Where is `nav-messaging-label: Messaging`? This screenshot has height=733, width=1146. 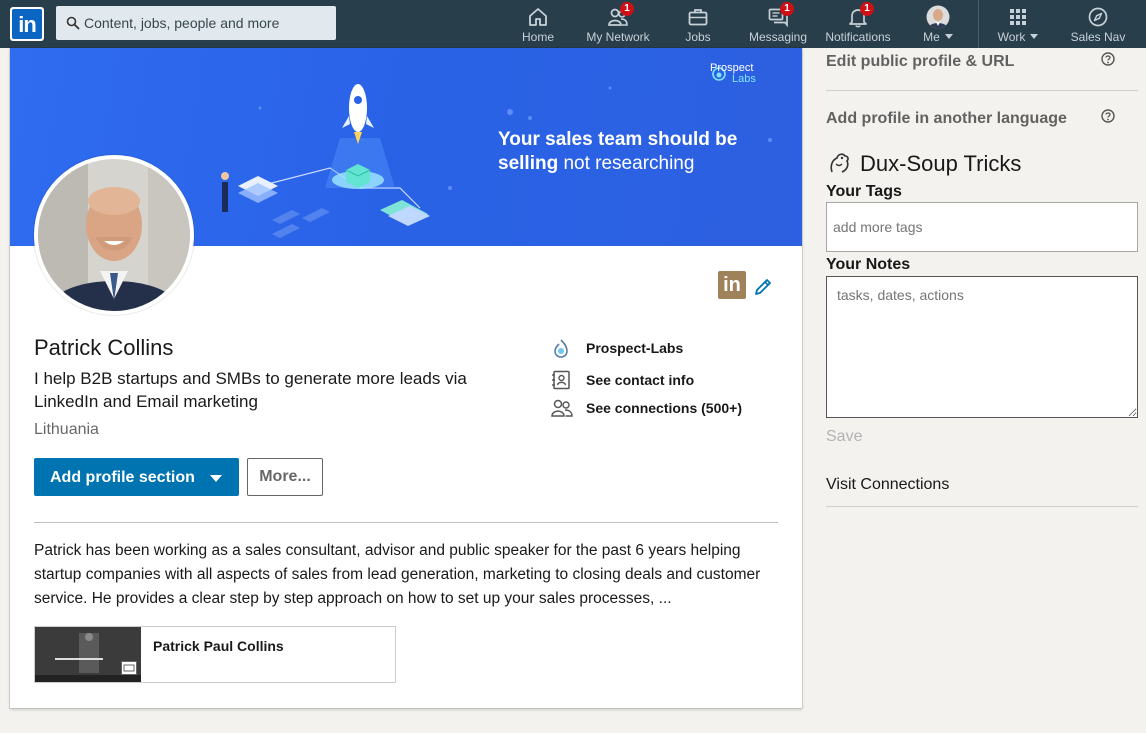 nav-messaging-label: Messaging is located at coordinates (778, 37).